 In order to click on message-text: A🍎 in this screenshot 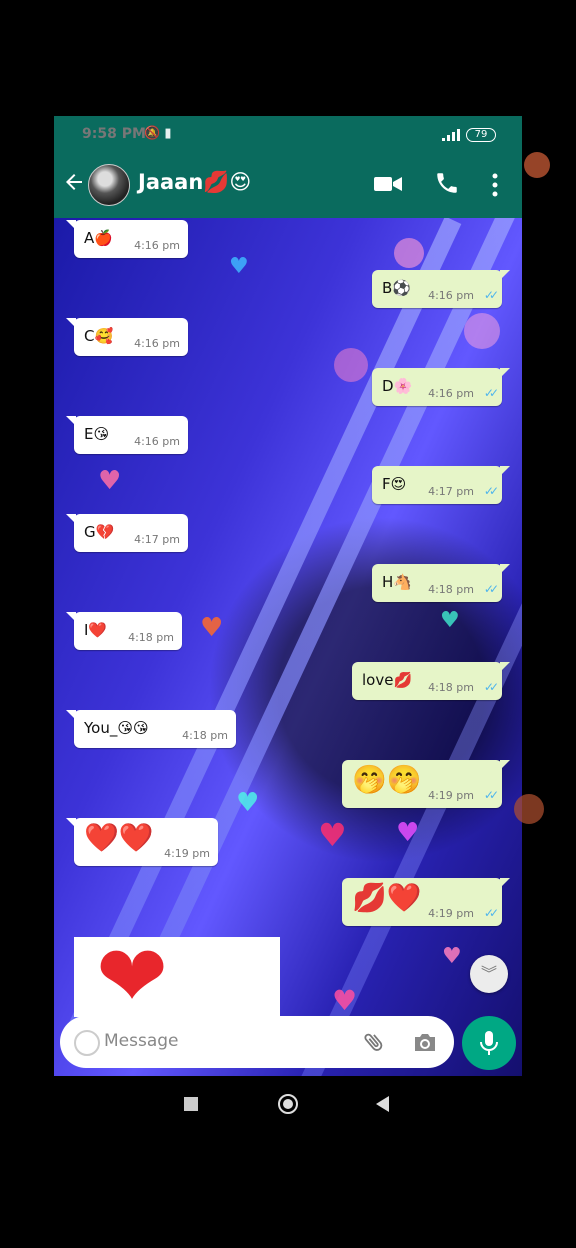, I will do `click(98, 238)`.